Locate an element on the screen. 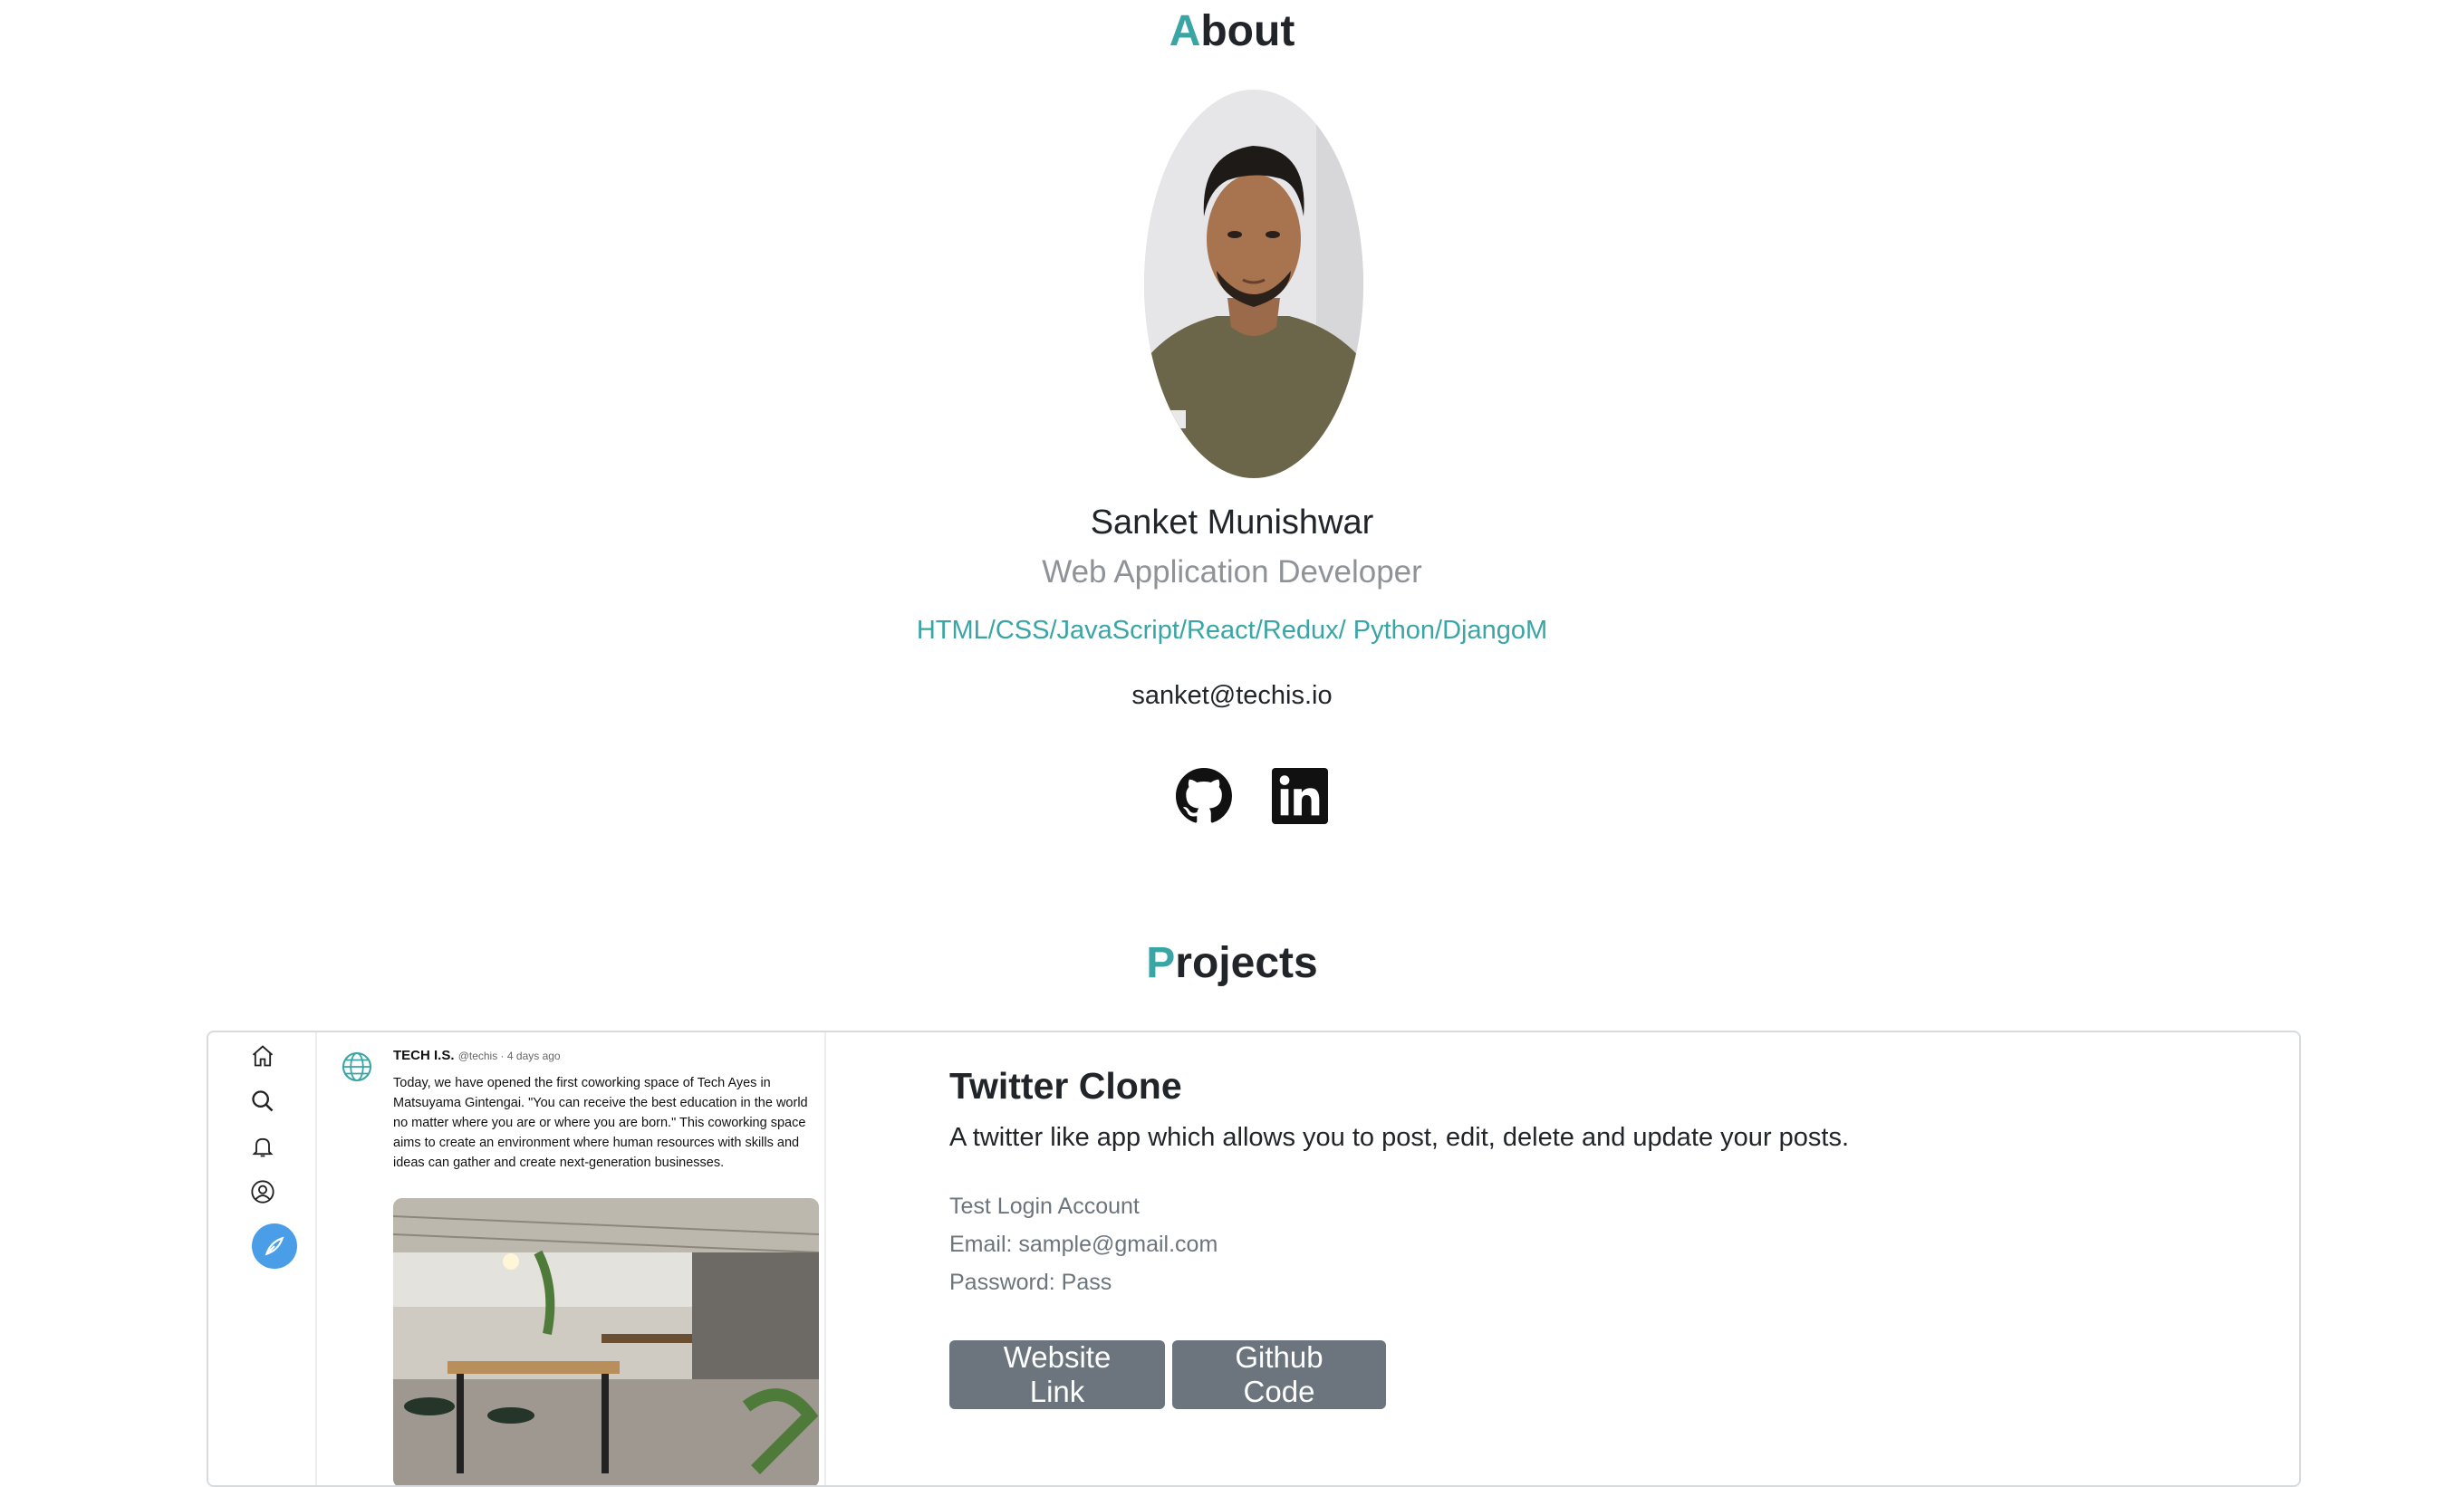  search-icon is located at coordinates (263, 1101).